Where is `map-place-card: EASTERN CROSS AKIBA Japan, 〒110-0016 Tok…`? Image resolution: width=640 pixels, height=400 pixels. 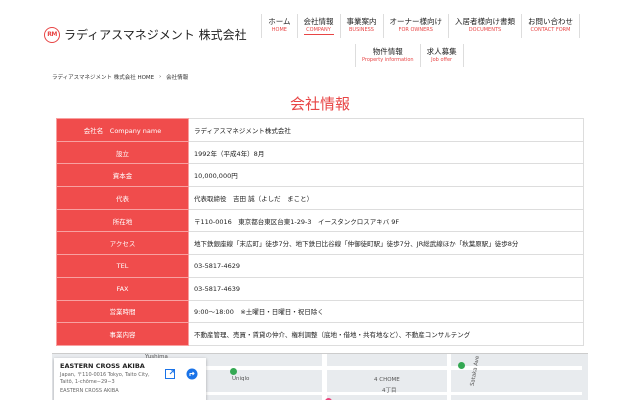
map-place-card: EASTERN CROSS AKIBA Japan, 〒110-0016 Tok… is located at coordinates (130, 379).